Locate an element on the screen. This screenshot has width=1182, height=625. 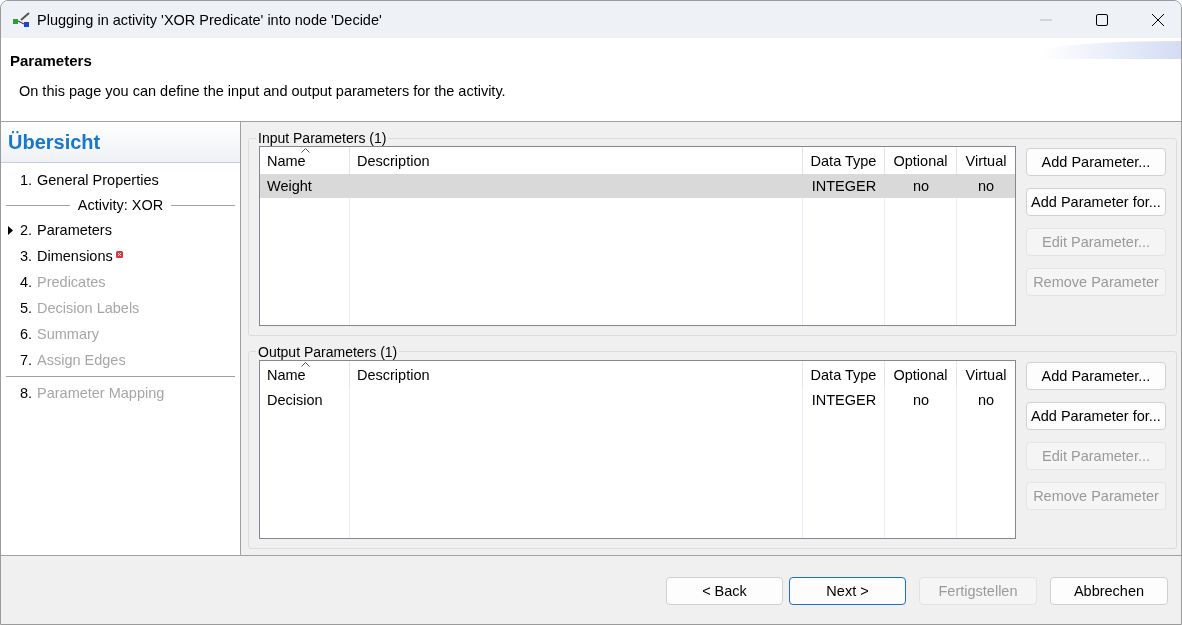
table-cell: Weight is located at coordinates (289, 186).